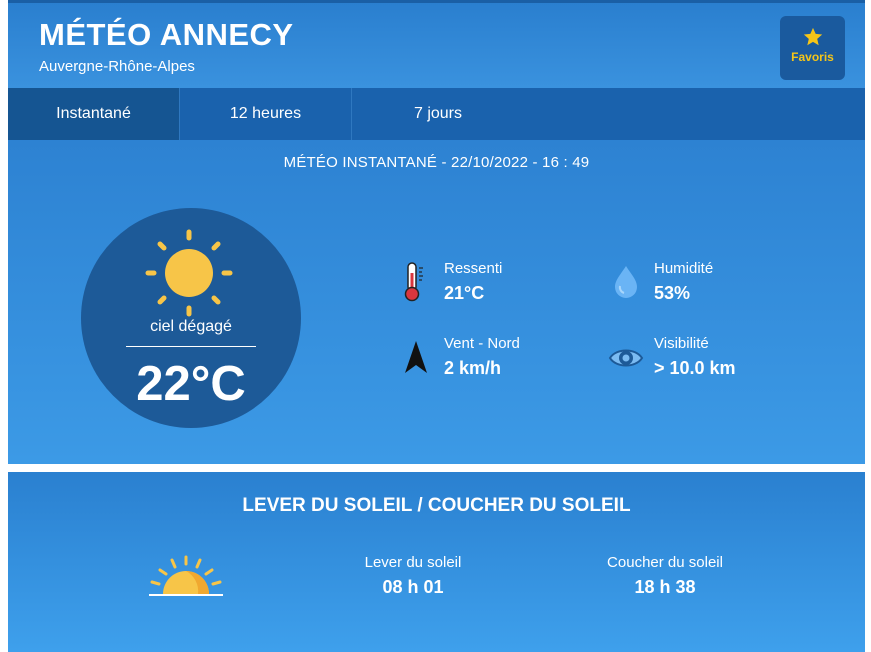 Image resolution: width=871 pixels, height=652 pixels. I want to click on star-icon, so click(812, 37).